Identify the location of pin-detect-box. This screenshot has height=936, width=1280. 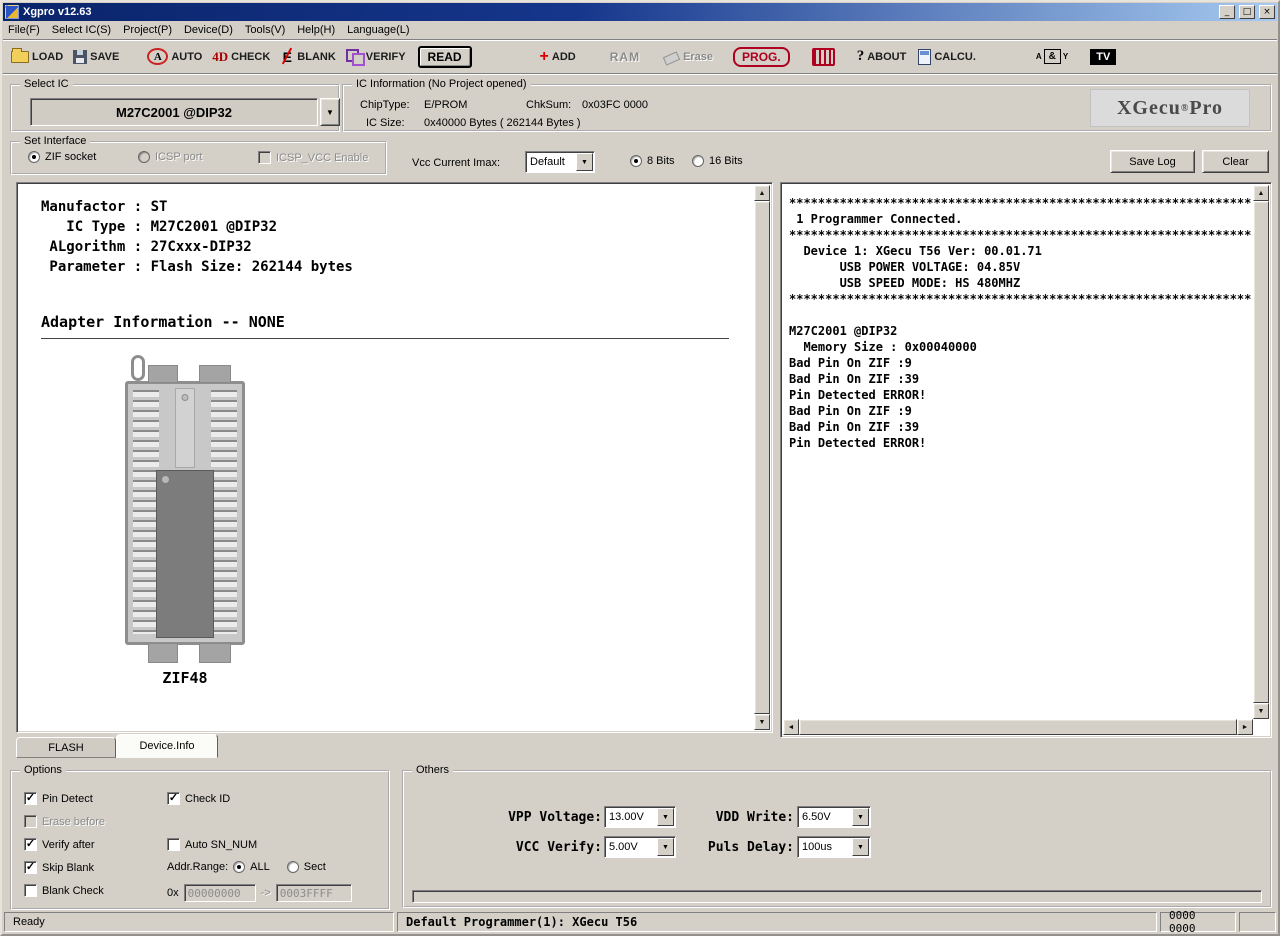
(30, 798).